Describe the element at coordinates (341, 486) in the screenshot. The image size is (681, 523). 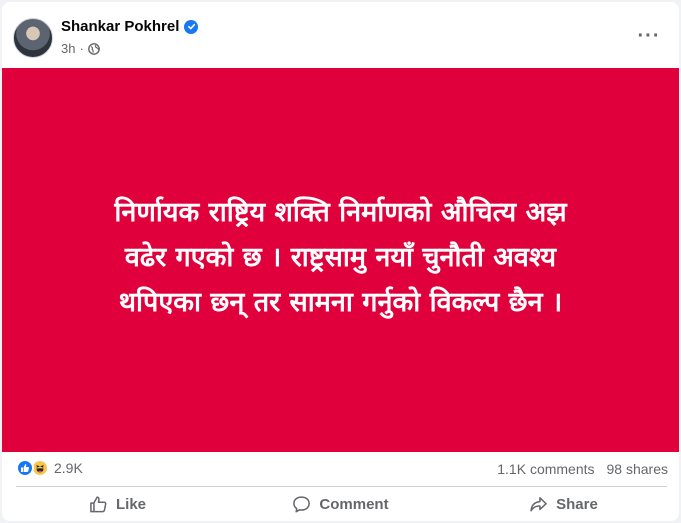
I see `action-divider` at that location.